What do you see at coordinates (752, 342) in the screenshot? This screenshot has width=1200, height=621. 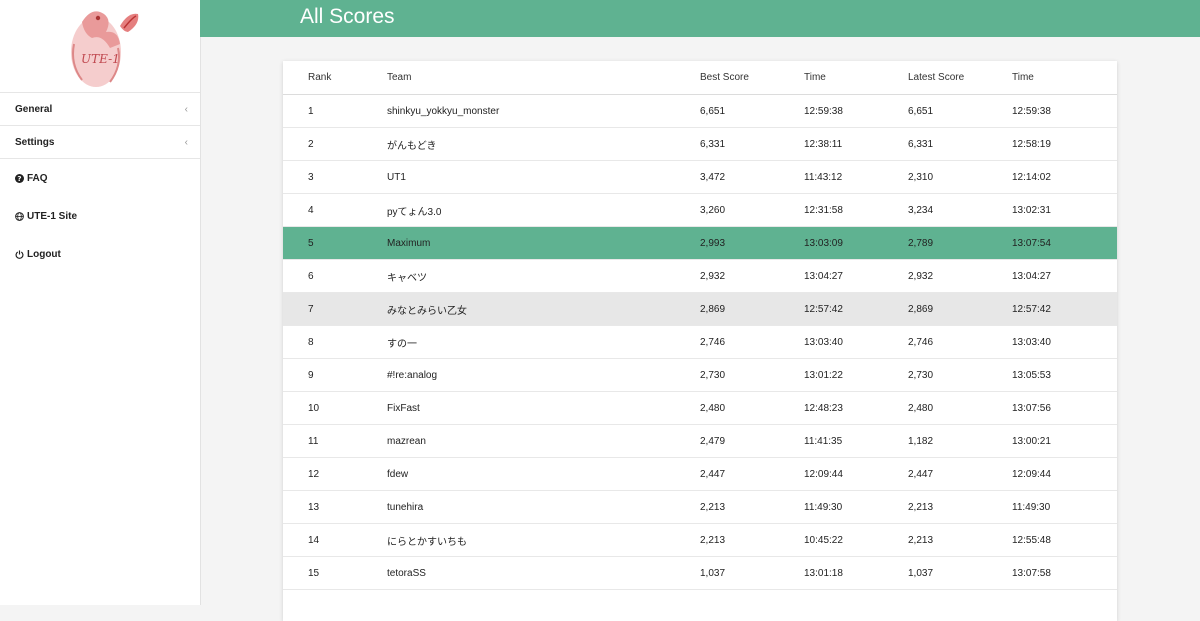 I see `best-score-cell: 2,746` at bounding box center [752, 342].